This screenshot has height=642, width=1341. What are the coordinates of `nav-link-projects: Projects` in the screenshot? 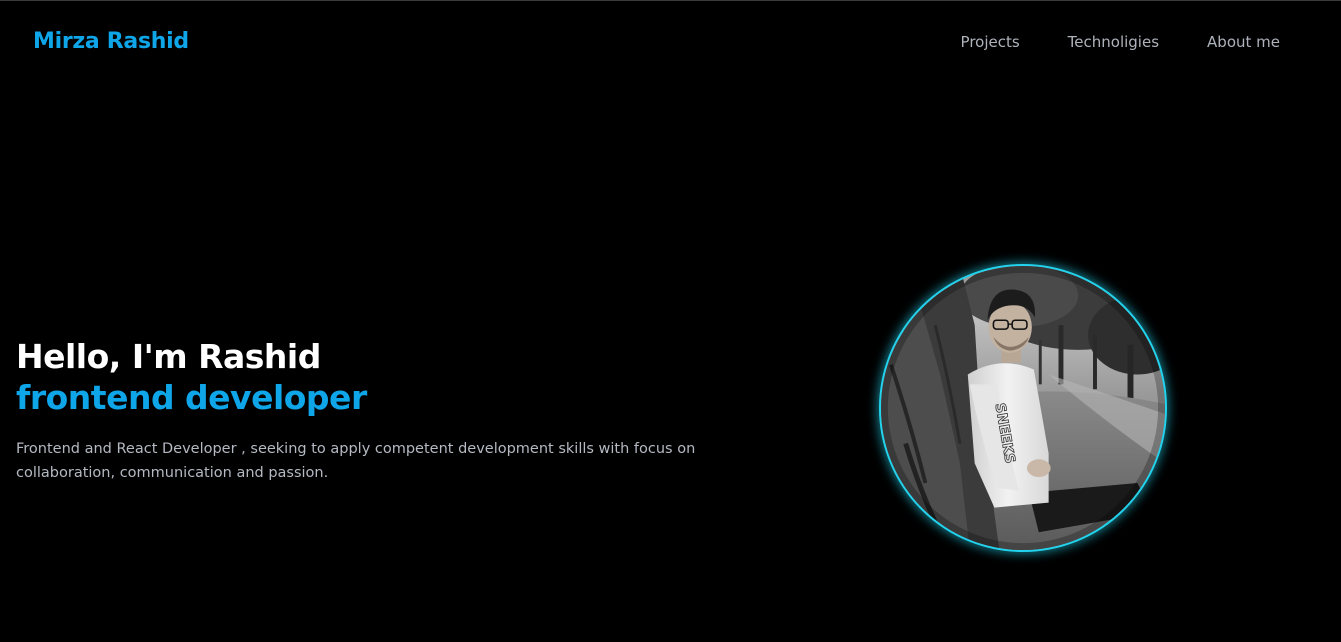 It's located at (990, 42).